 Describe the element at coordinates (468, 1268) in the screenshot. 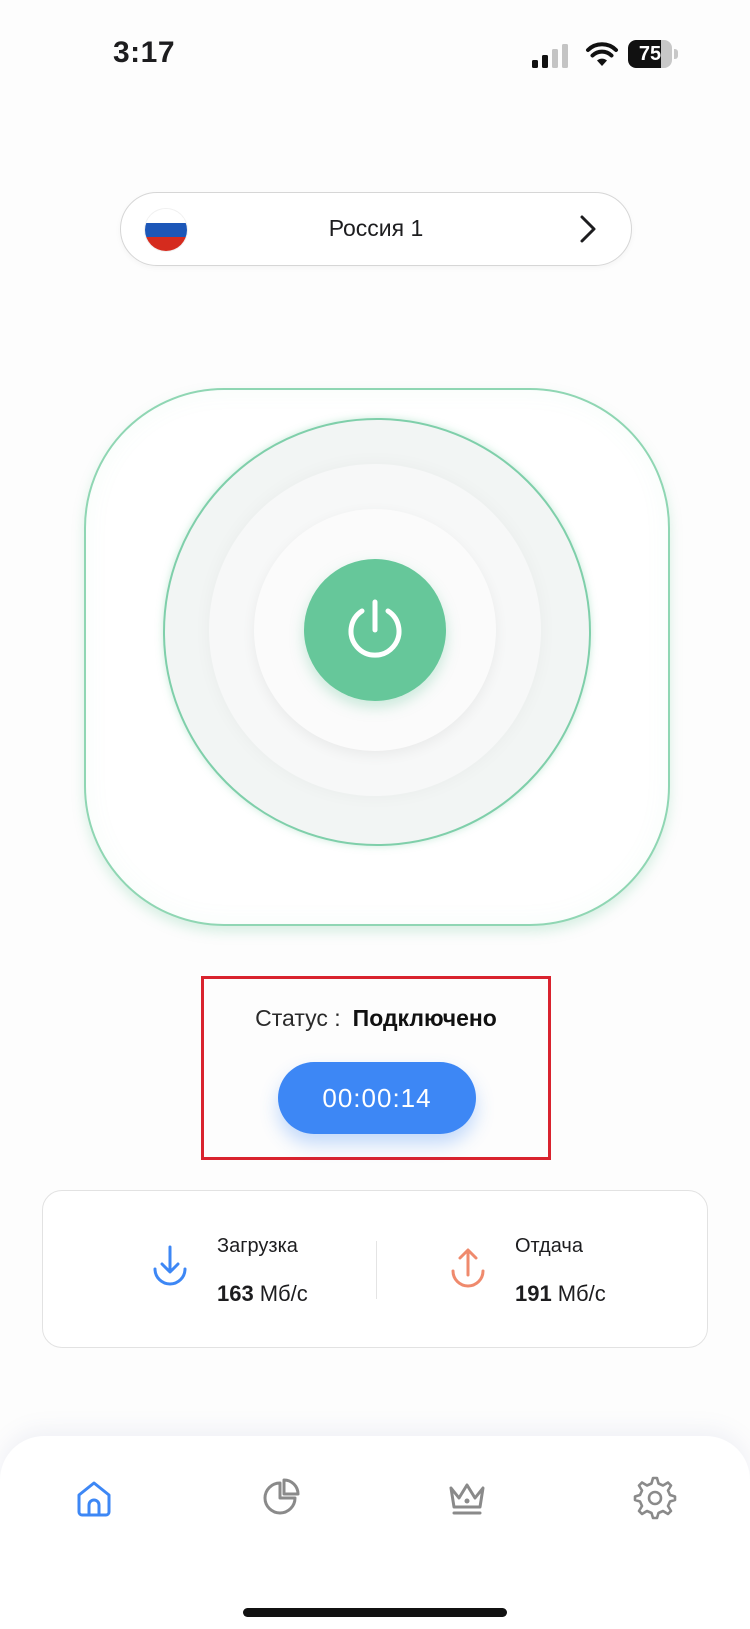

I see `upload-icon` at that location.